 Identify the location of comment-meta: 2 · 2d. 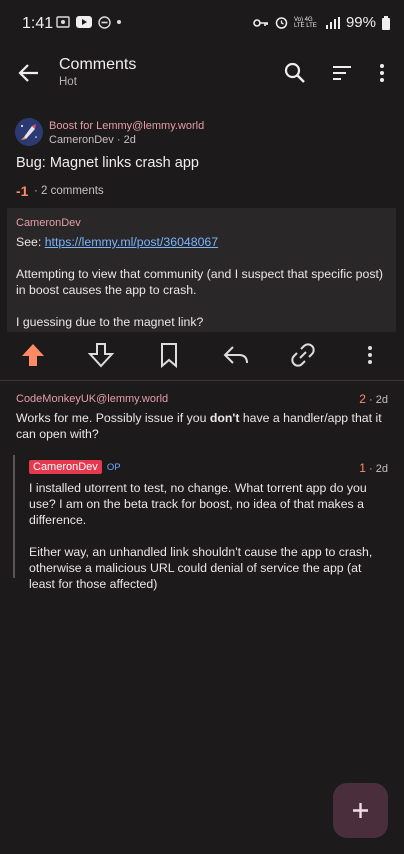
(373, 399).